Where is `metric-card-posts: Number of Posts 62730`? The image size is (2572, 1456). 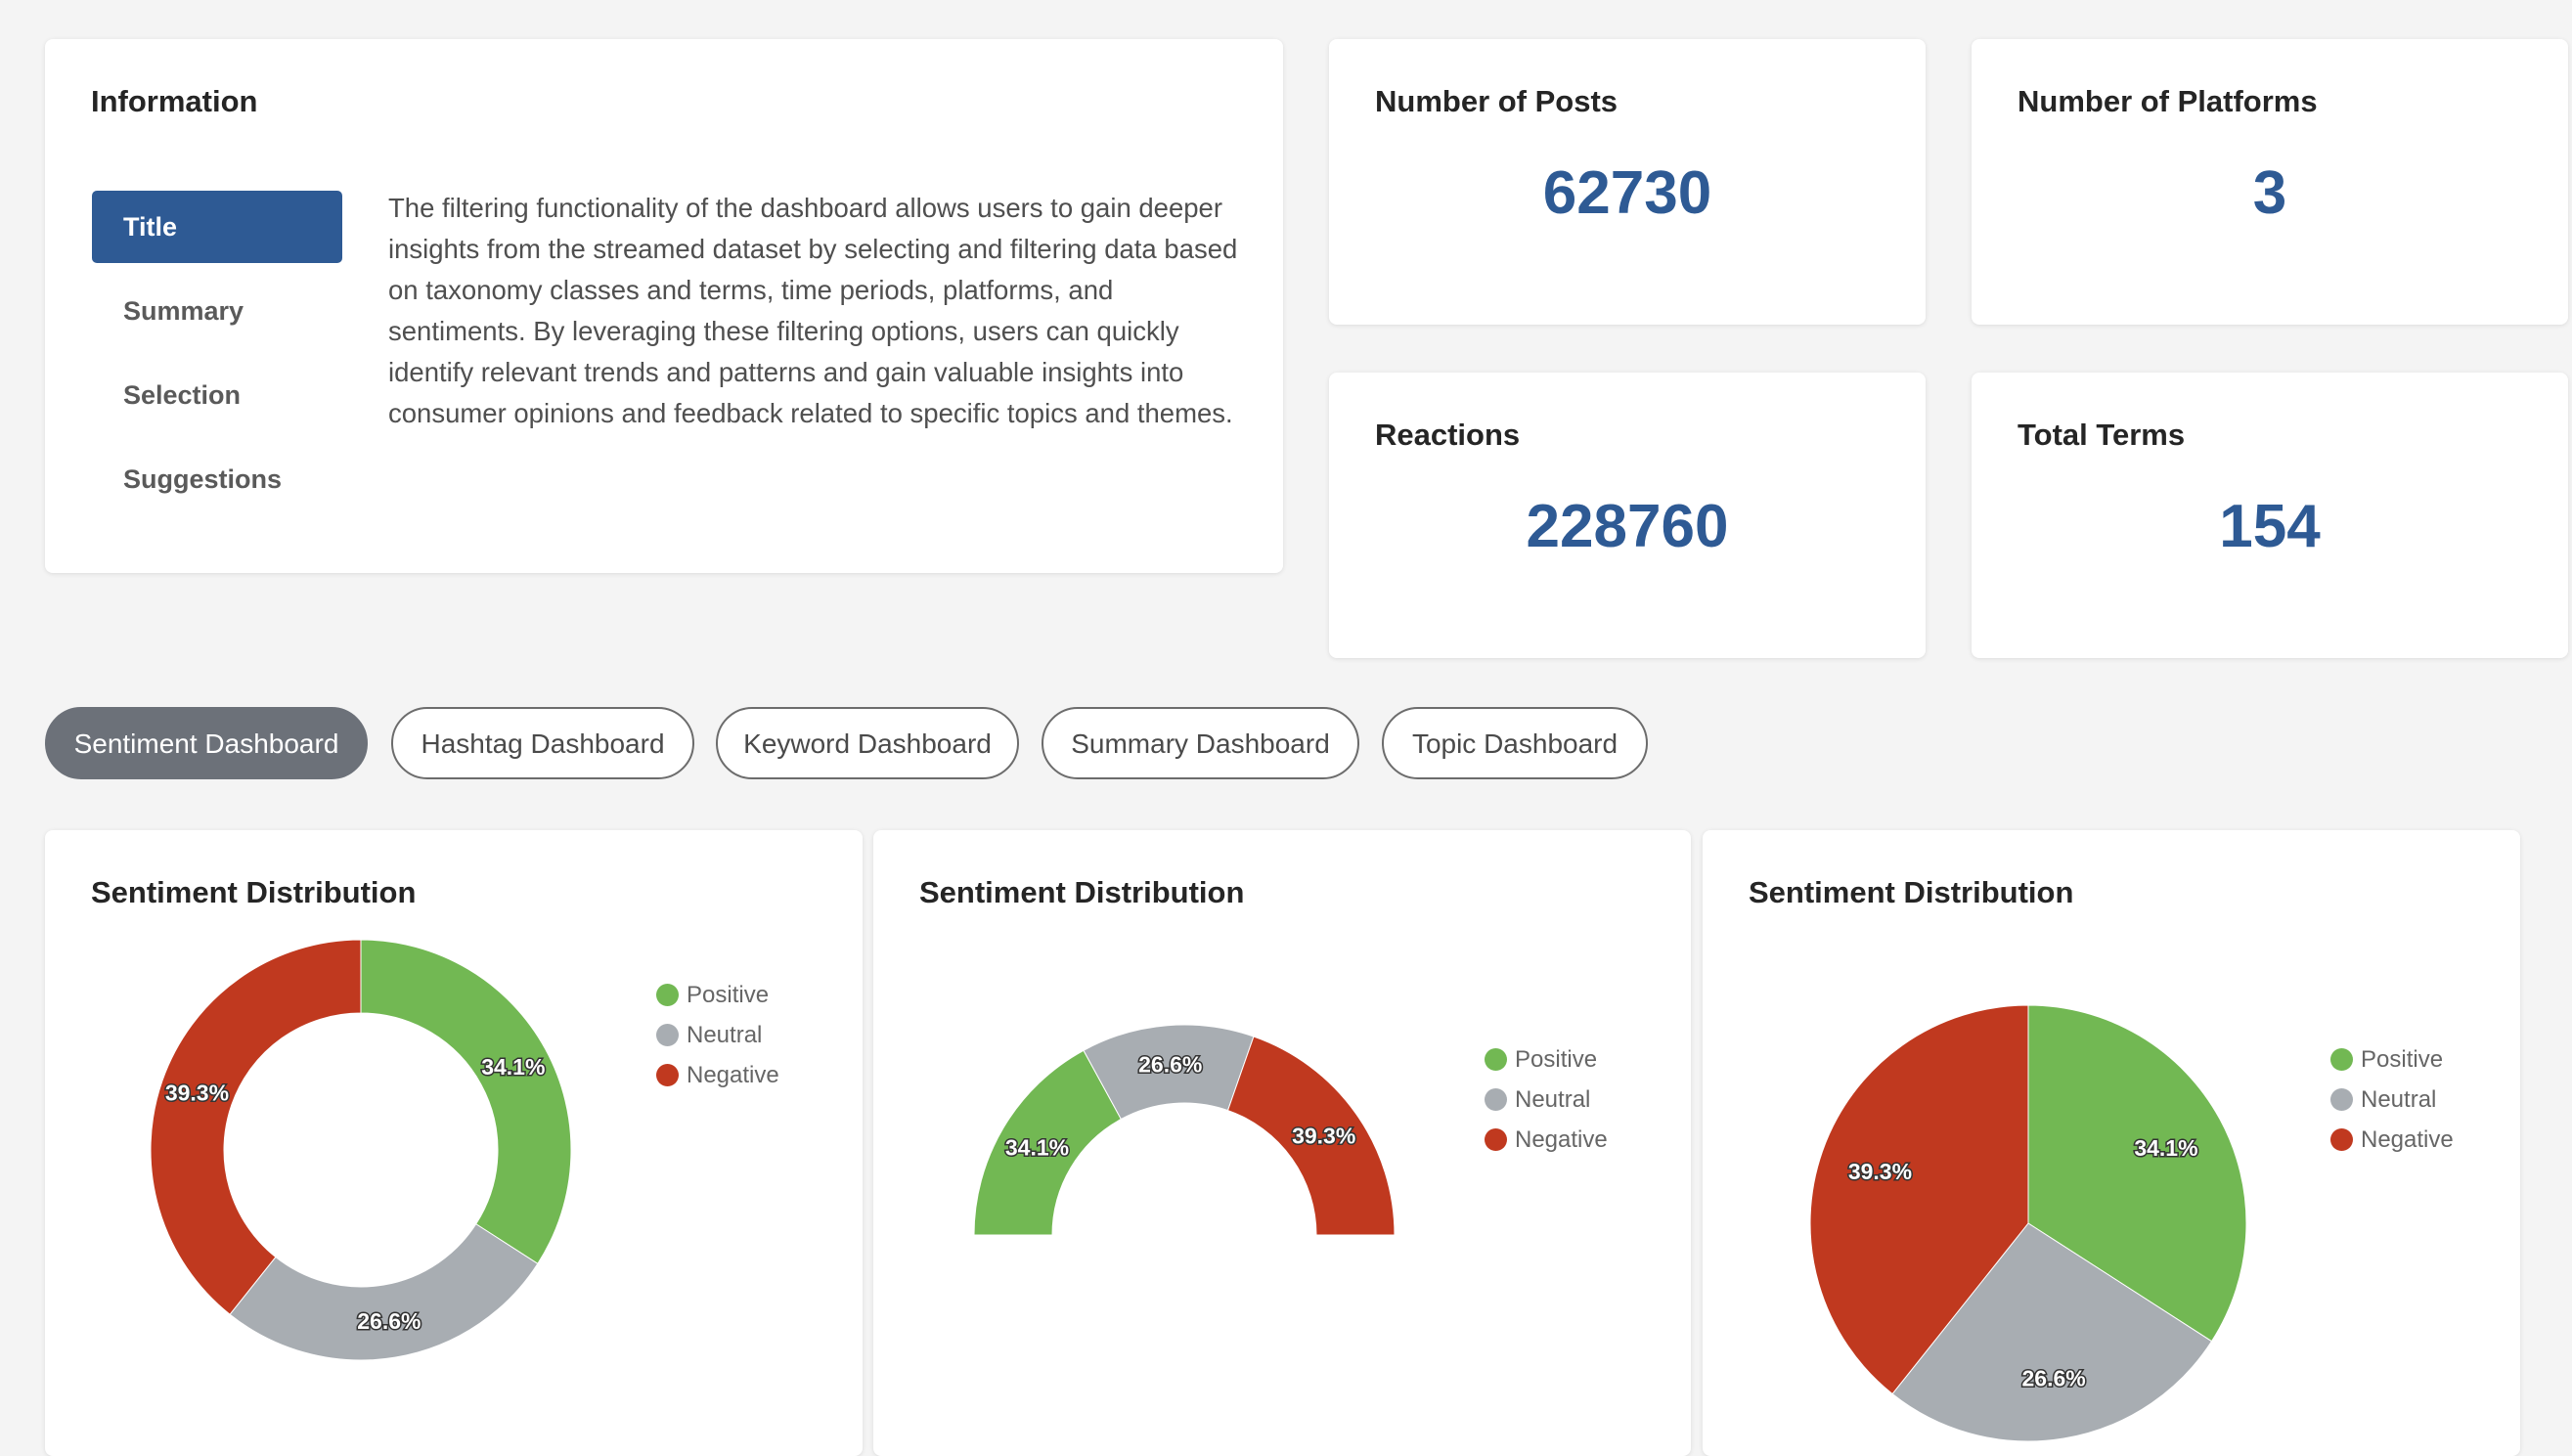
metric-card-posts: Number of Posts 62730 is located at coordinates (1627, 182).